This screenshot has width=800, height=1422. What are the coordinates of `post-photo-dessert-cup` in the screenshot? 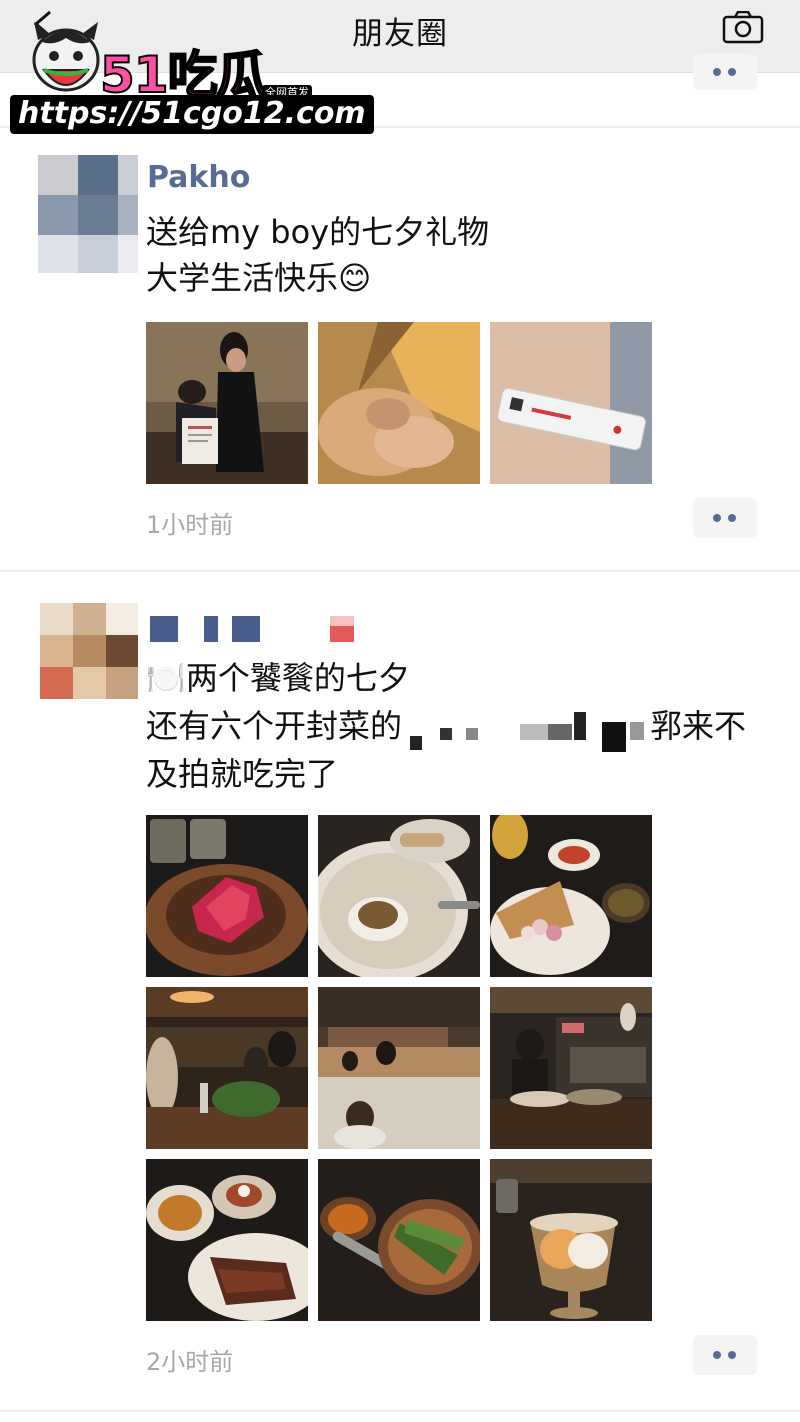 It's located at (571, 1240).